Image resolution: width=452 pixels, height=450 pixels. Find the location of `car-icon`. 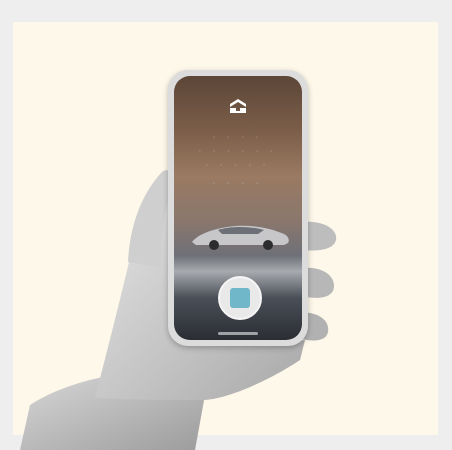

car-icon is located at coordinates (240, 237).